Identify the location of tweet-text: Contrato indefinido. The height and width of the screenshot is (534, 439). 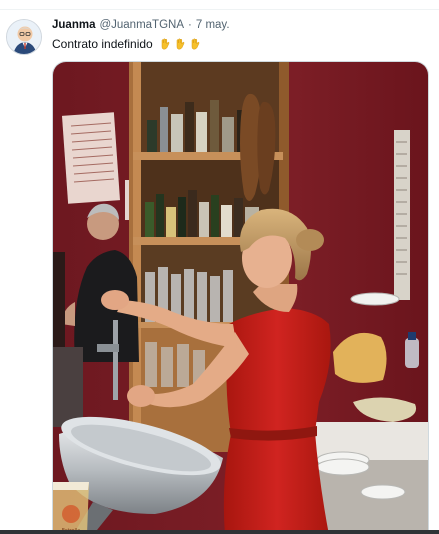
(126, 44).